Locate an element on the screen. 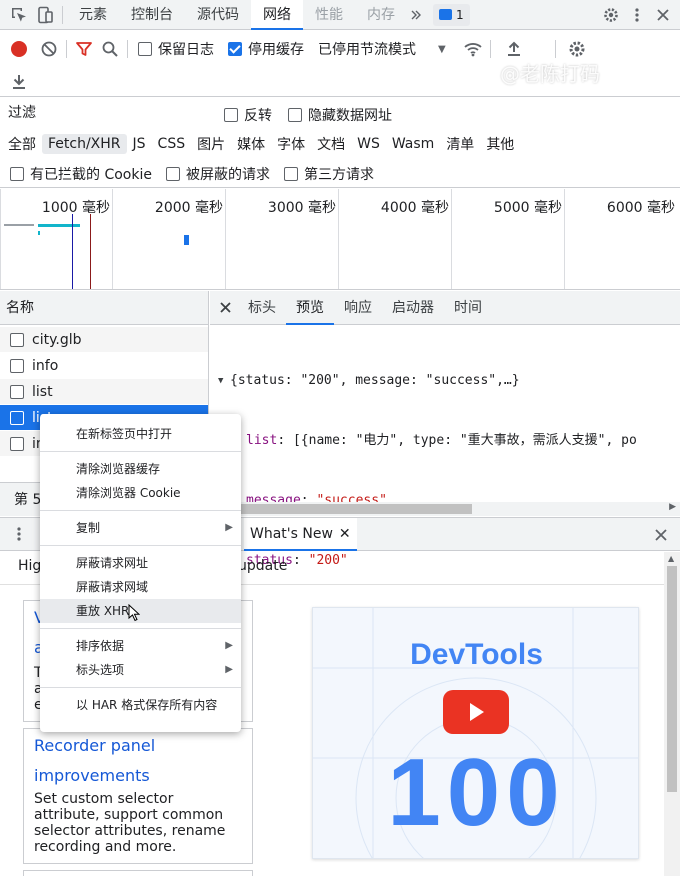  devtools-100-promo-image: DevTools 100 is located at coordinates (475, 733).